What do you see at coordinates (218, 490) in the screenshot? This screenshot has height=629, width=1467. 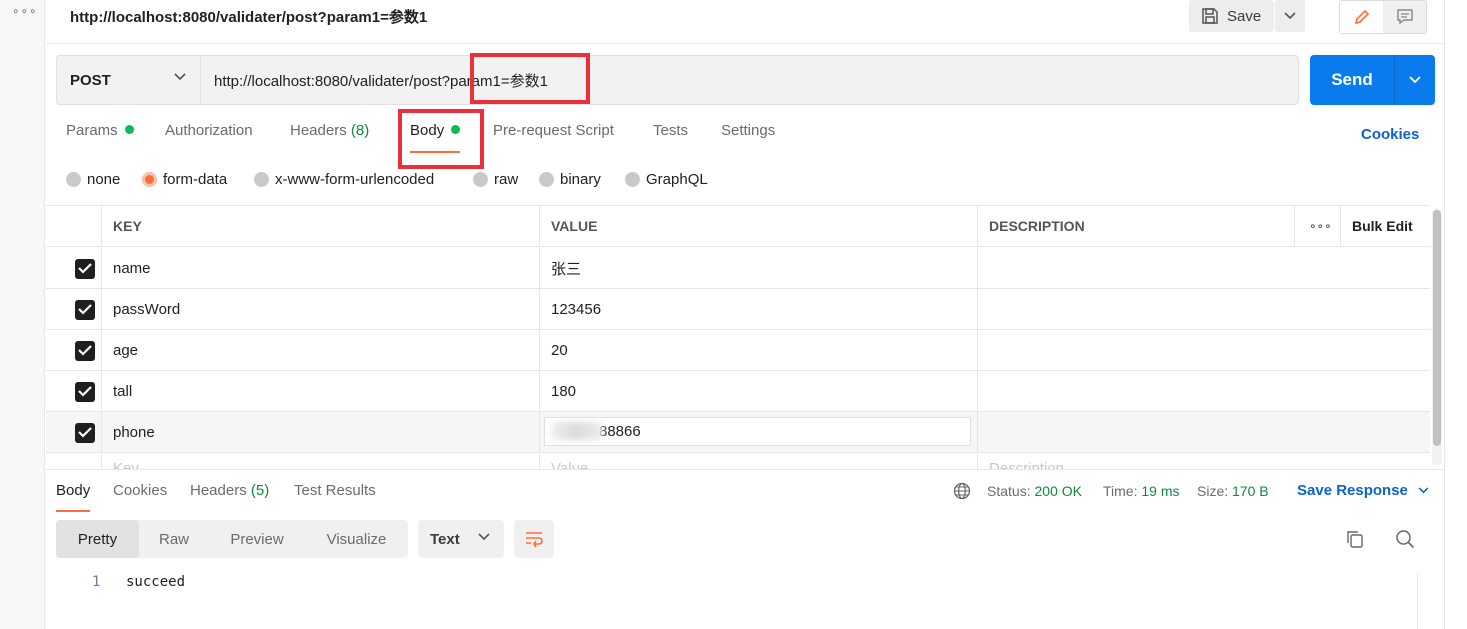 I see `response-tab-headers-label: Headers` at bounding box center [218, 490].